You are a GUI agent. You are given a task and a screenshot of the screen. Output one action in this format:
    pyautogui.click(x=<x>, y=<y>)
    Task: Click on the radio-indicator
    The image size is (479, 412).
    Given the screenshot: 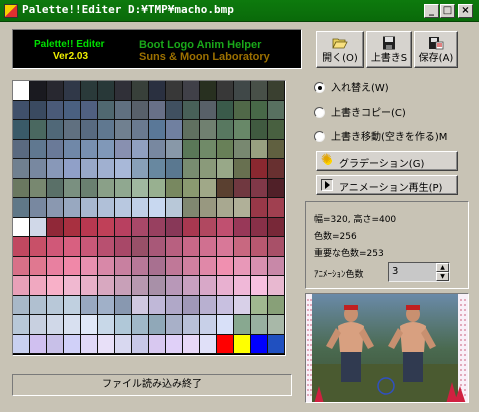 What is the action you would take?
    pyautogui.click(x=319, y=136)
    